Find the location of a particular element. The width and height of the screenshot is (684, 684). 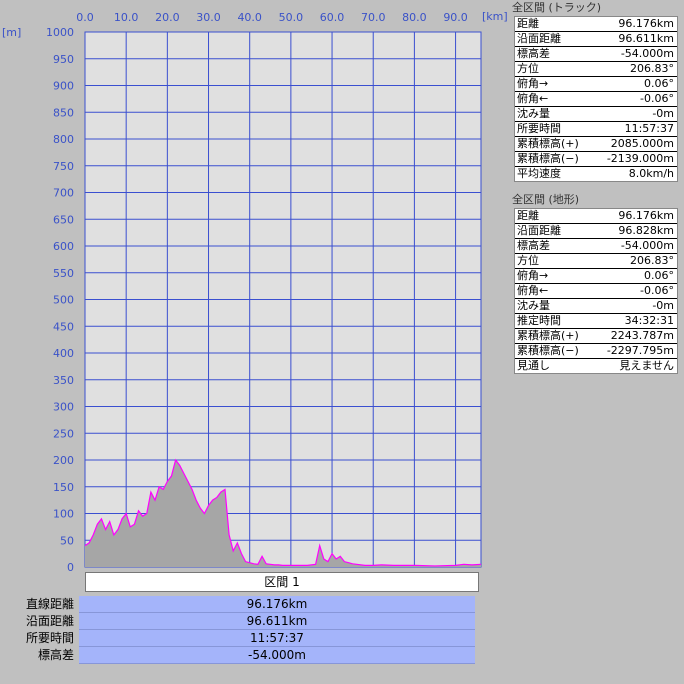

panel-row: 累積標高(+) 2085.000m is located at coordinates (596, 144).